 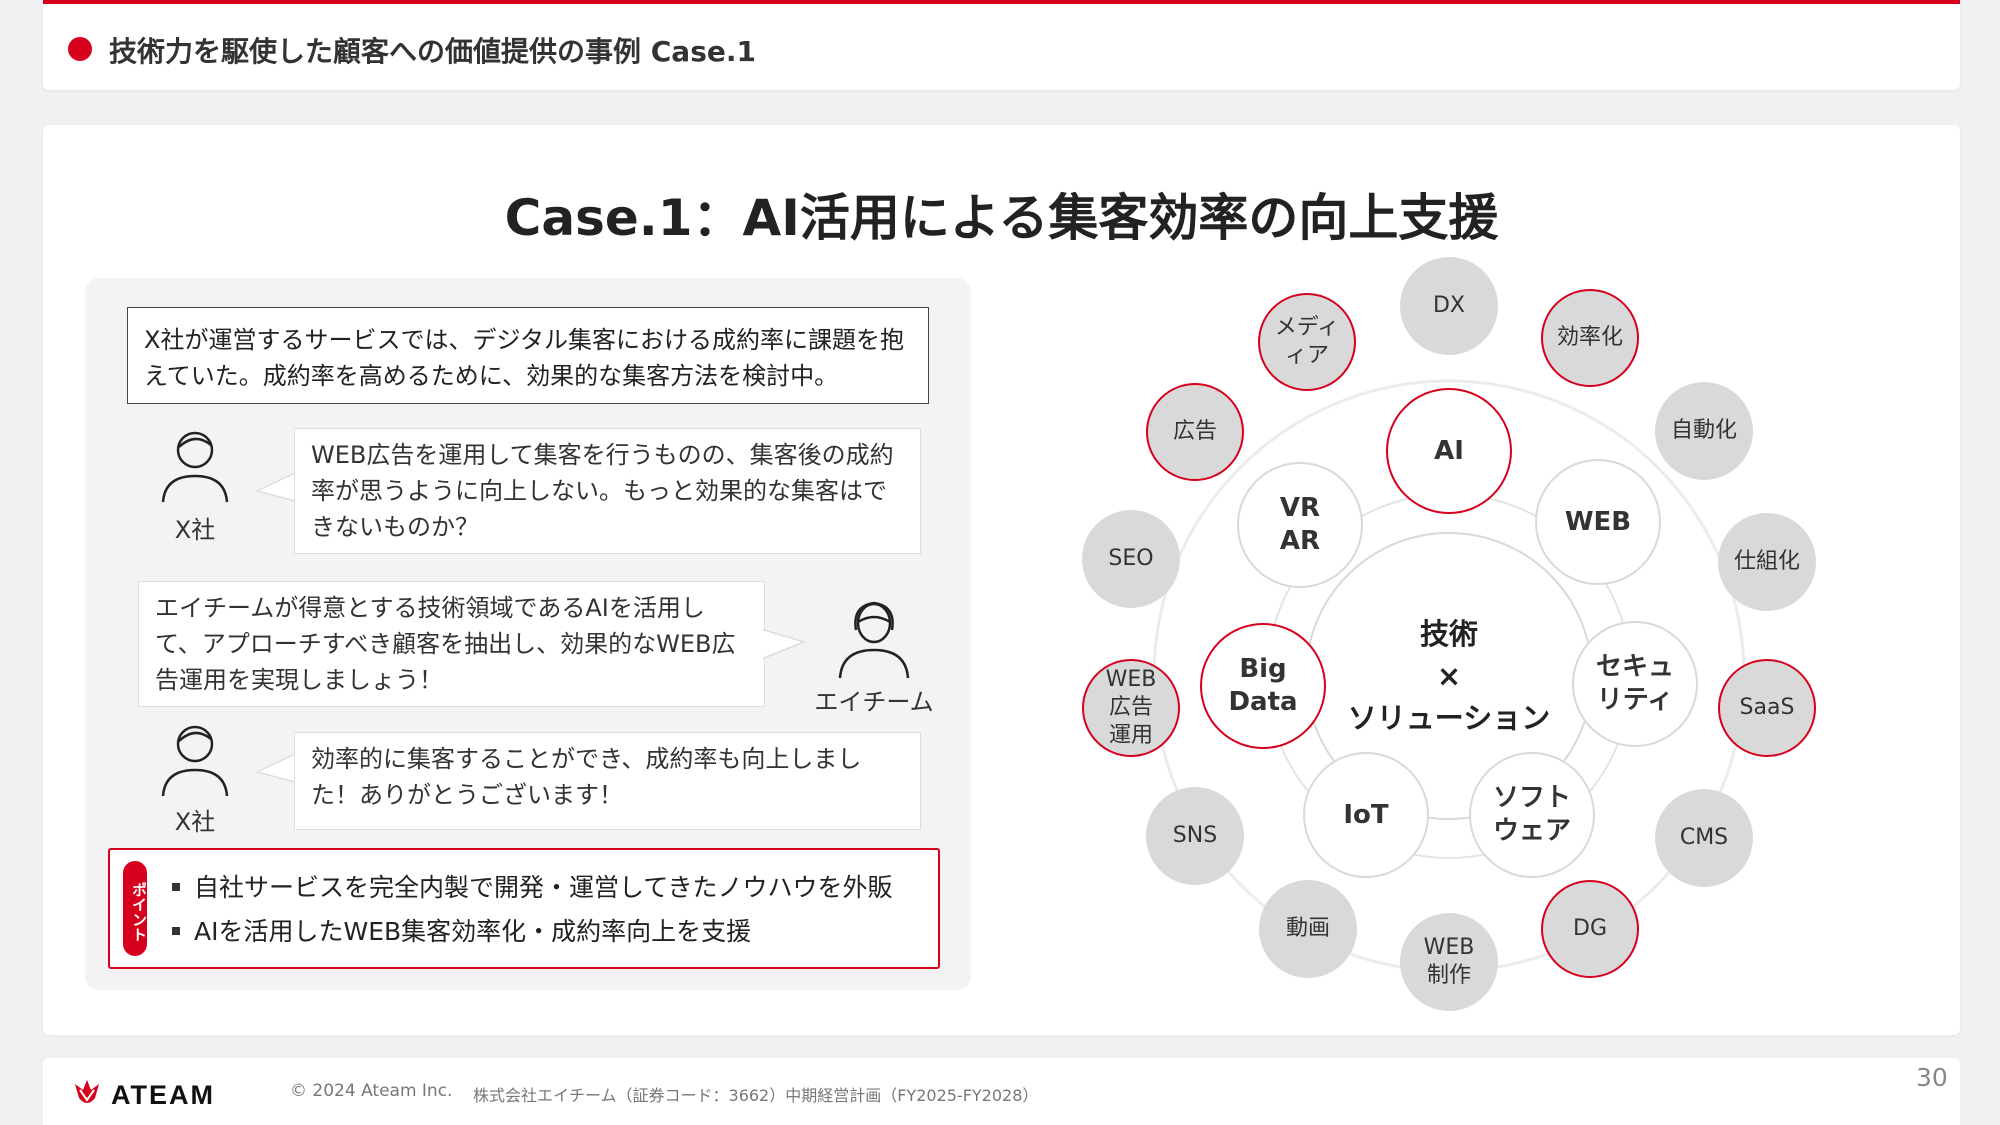 What do you see at coordinates (1767, 708) in the screenshot?
I see `outer-node-saas: SaaS` at bounding box center [1767, 708].